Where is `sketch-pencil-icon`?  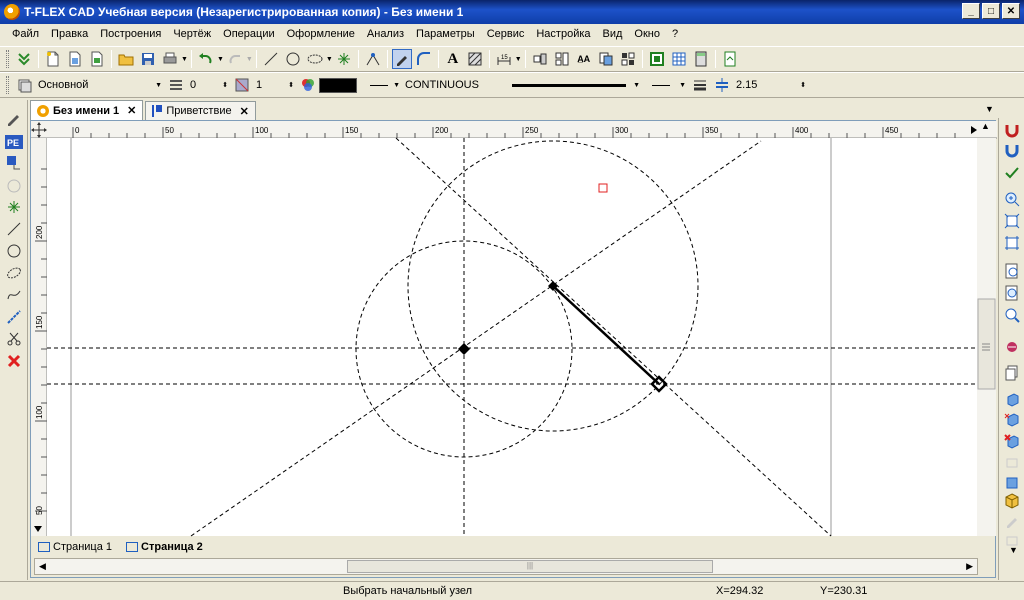 sketch-pencil-icon is located at coordinates (401, 59).